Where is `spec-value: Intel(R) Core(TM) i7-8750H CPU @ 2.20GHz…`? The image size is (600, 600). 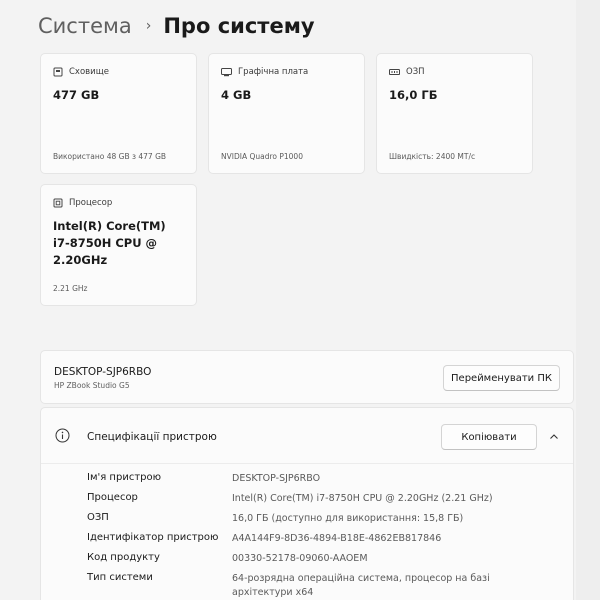
spec-value: Intel(R) Core(TM) i7-8750H CPU @ 2.20GHz… is located at coordinates (362, 498).